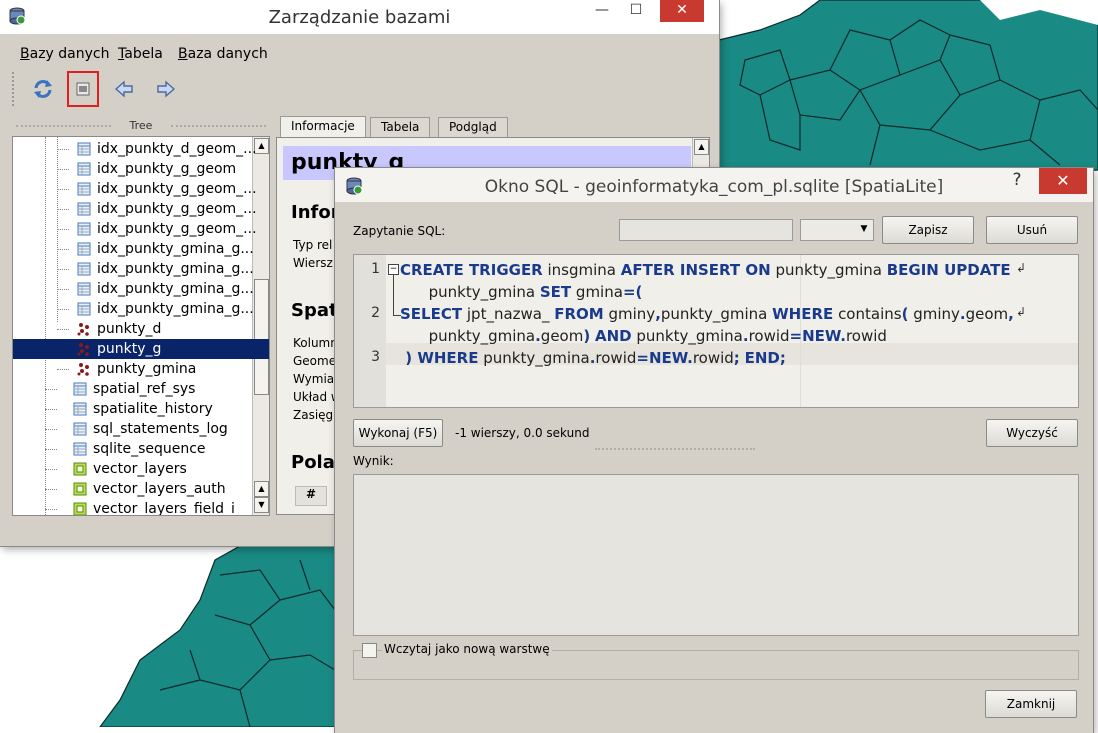 This screenshot has width=1098, height=733. Describe the element at coordinates (314, 310) in the screenshot. I see `spatial-section-heading: Spat` at that location.